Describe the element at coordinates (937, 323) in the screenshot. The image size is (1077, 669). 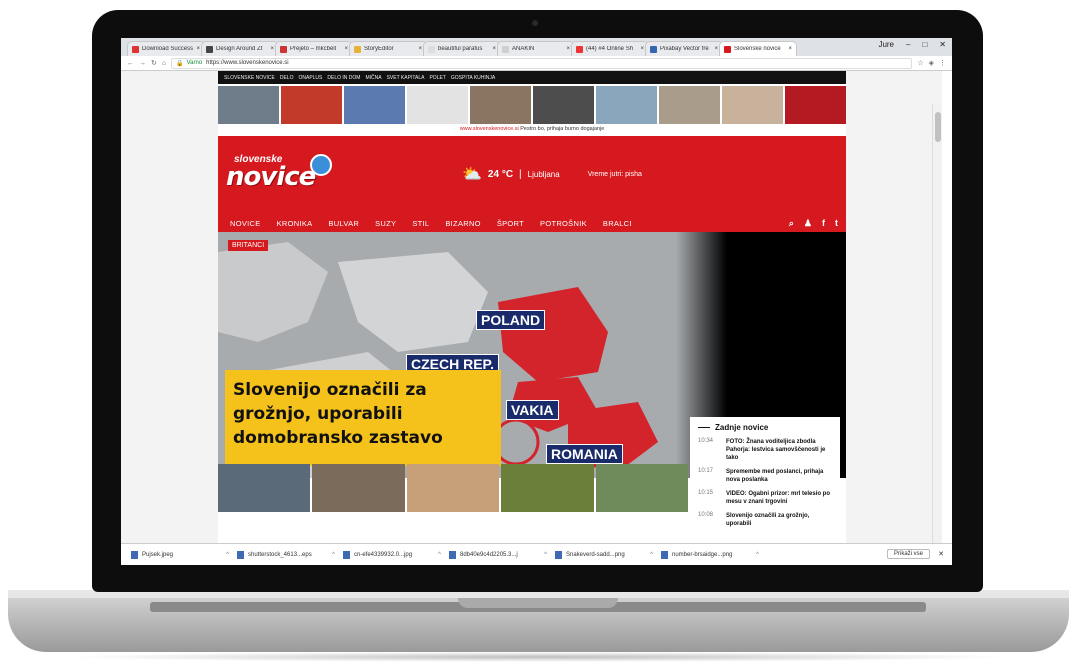
I see `scrollbar` at that location.